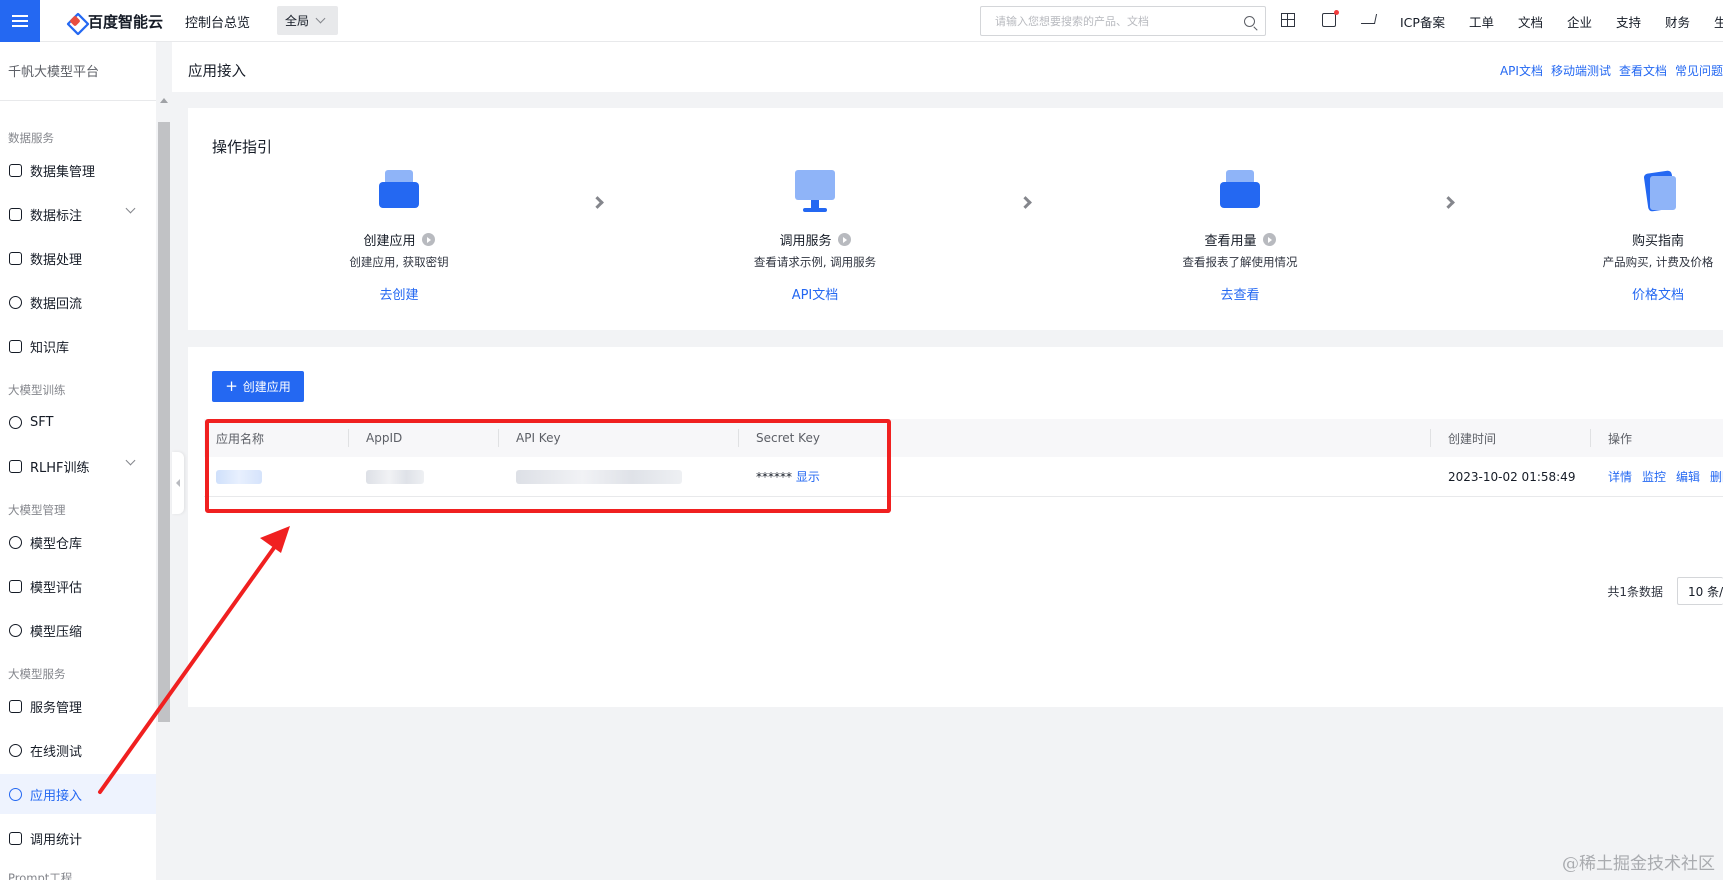 Image resolution: width=1723 pixels, height=880 pixels. I want to click on sidebar-item-online-test: 在线测试, so click(78, 750).